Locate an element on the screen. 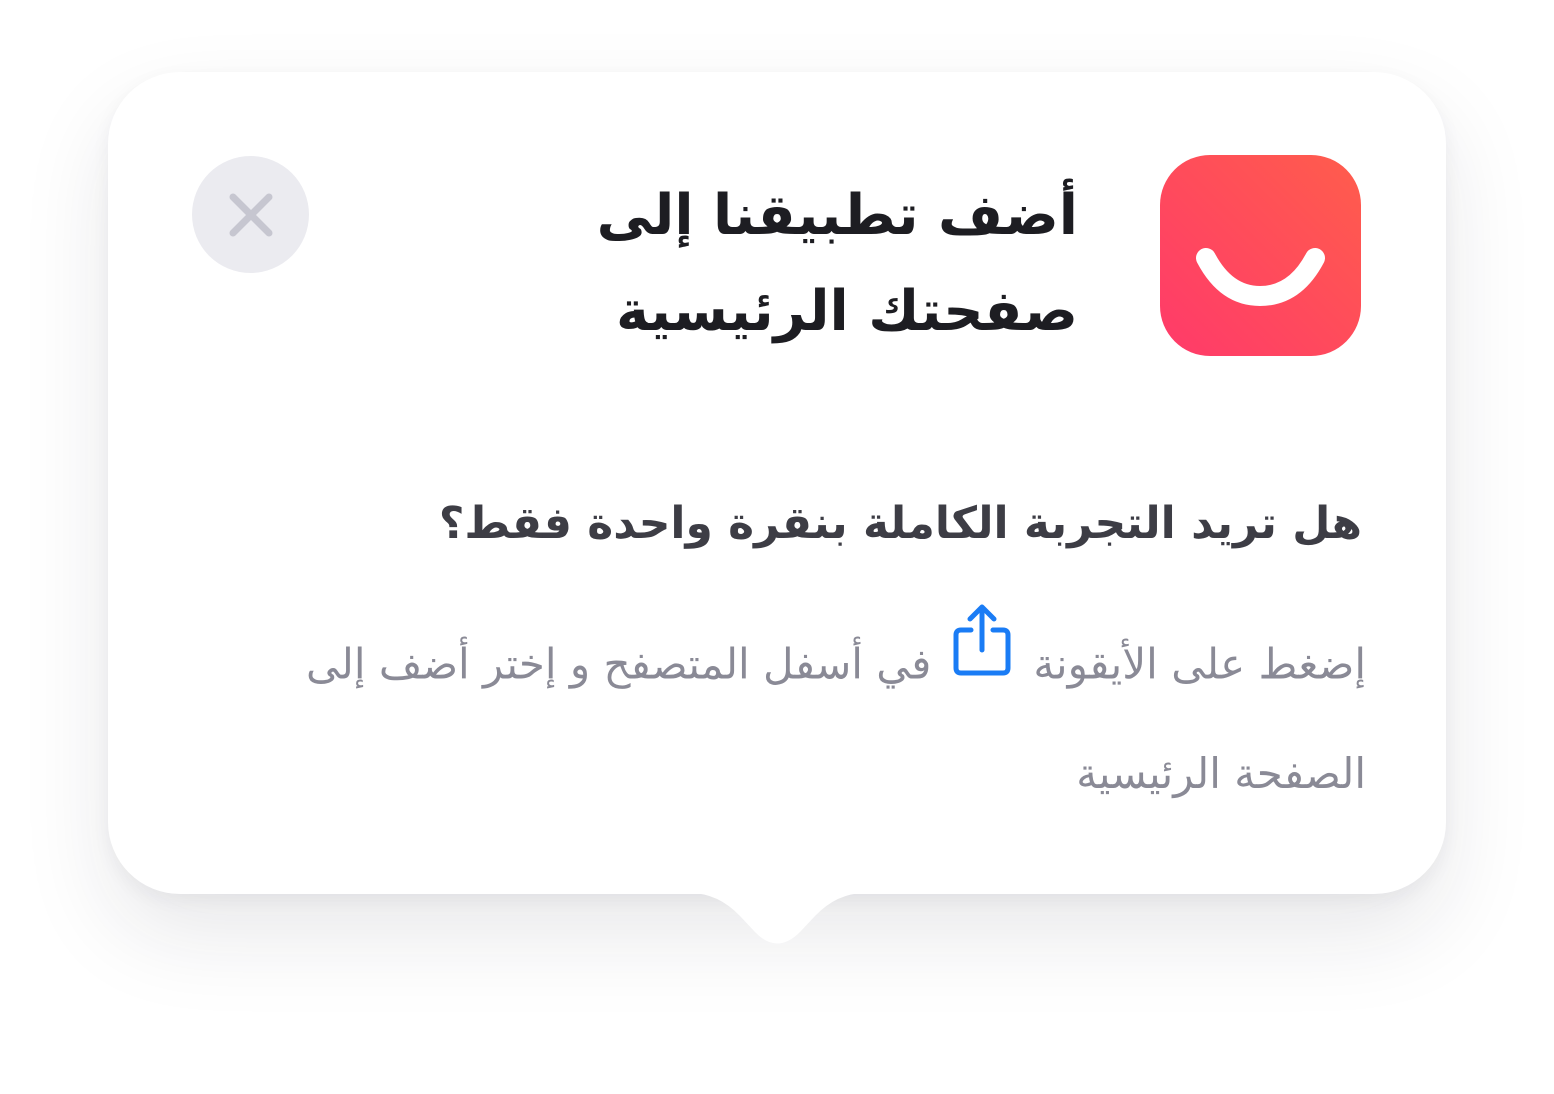  instruction-before-icon: إضغط على الأيقونة is located at coordinates (1199, 664).